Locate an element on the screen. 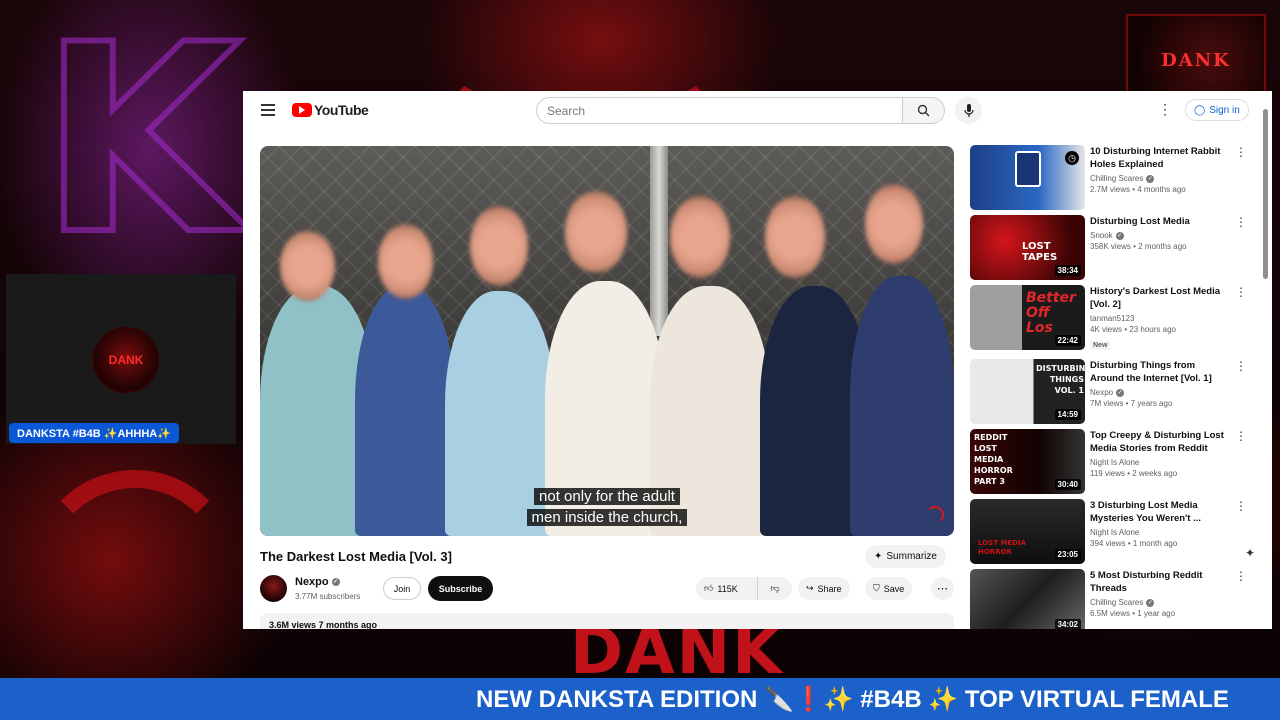 The width and height of the screenshot is (1280, 720). channel-avatar is located at coordinates (273, 588).